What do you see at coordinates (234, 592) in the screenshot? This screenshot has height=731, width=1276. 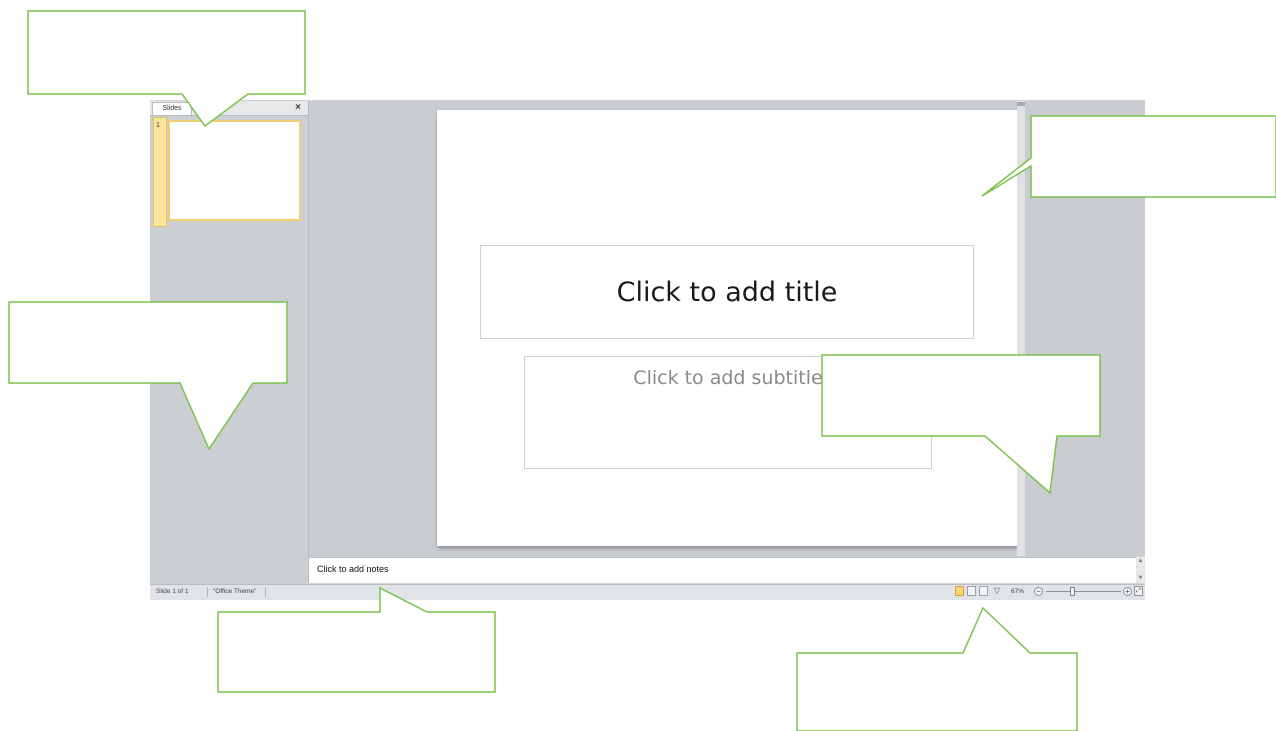 I see `theme-name-status: "Office Theme"` at bounding box center [234, 592].